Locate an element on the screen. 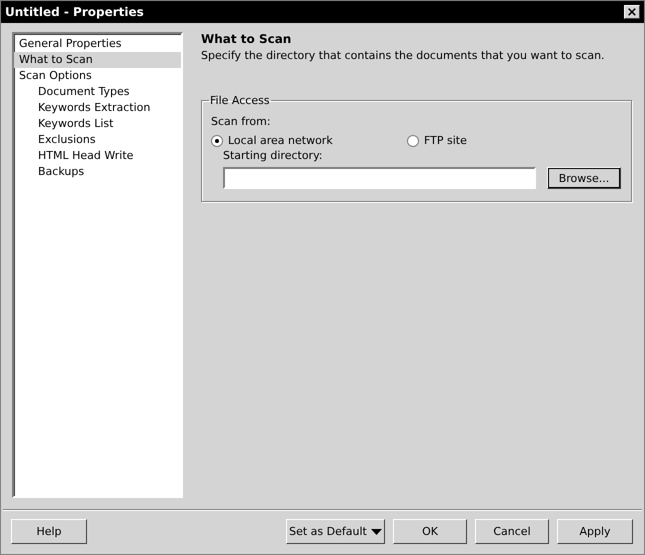 This screenshot has width=645, height=555. dialog-button: Cancel is located at coordinates (512, 531).